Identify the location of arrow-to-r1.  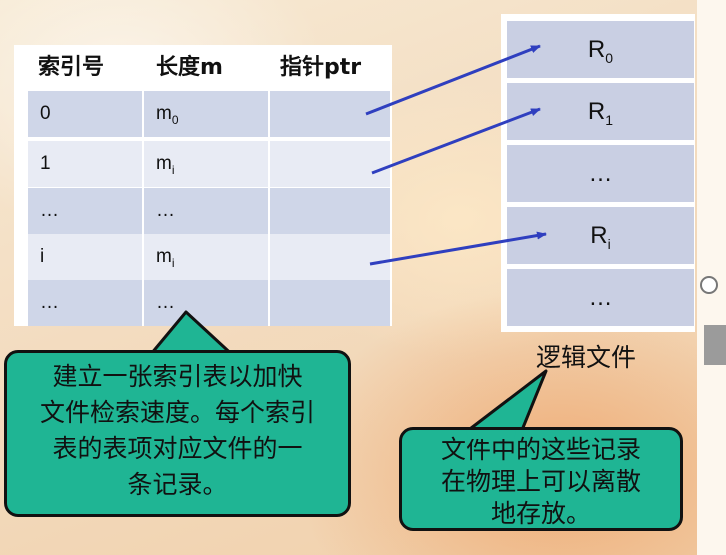
(456, 141).